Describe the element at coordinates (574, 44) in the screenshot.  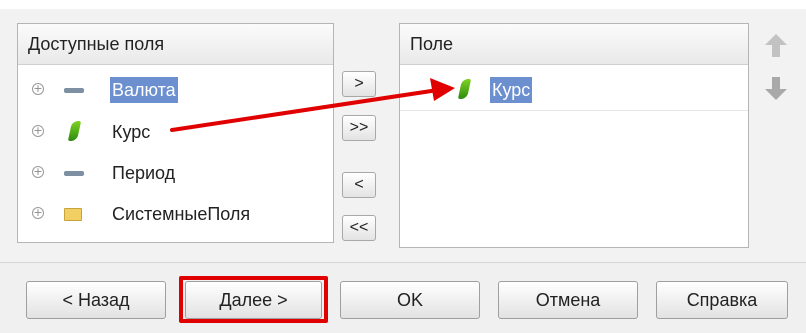
I see `selected-fields-header: Поле` at that location.